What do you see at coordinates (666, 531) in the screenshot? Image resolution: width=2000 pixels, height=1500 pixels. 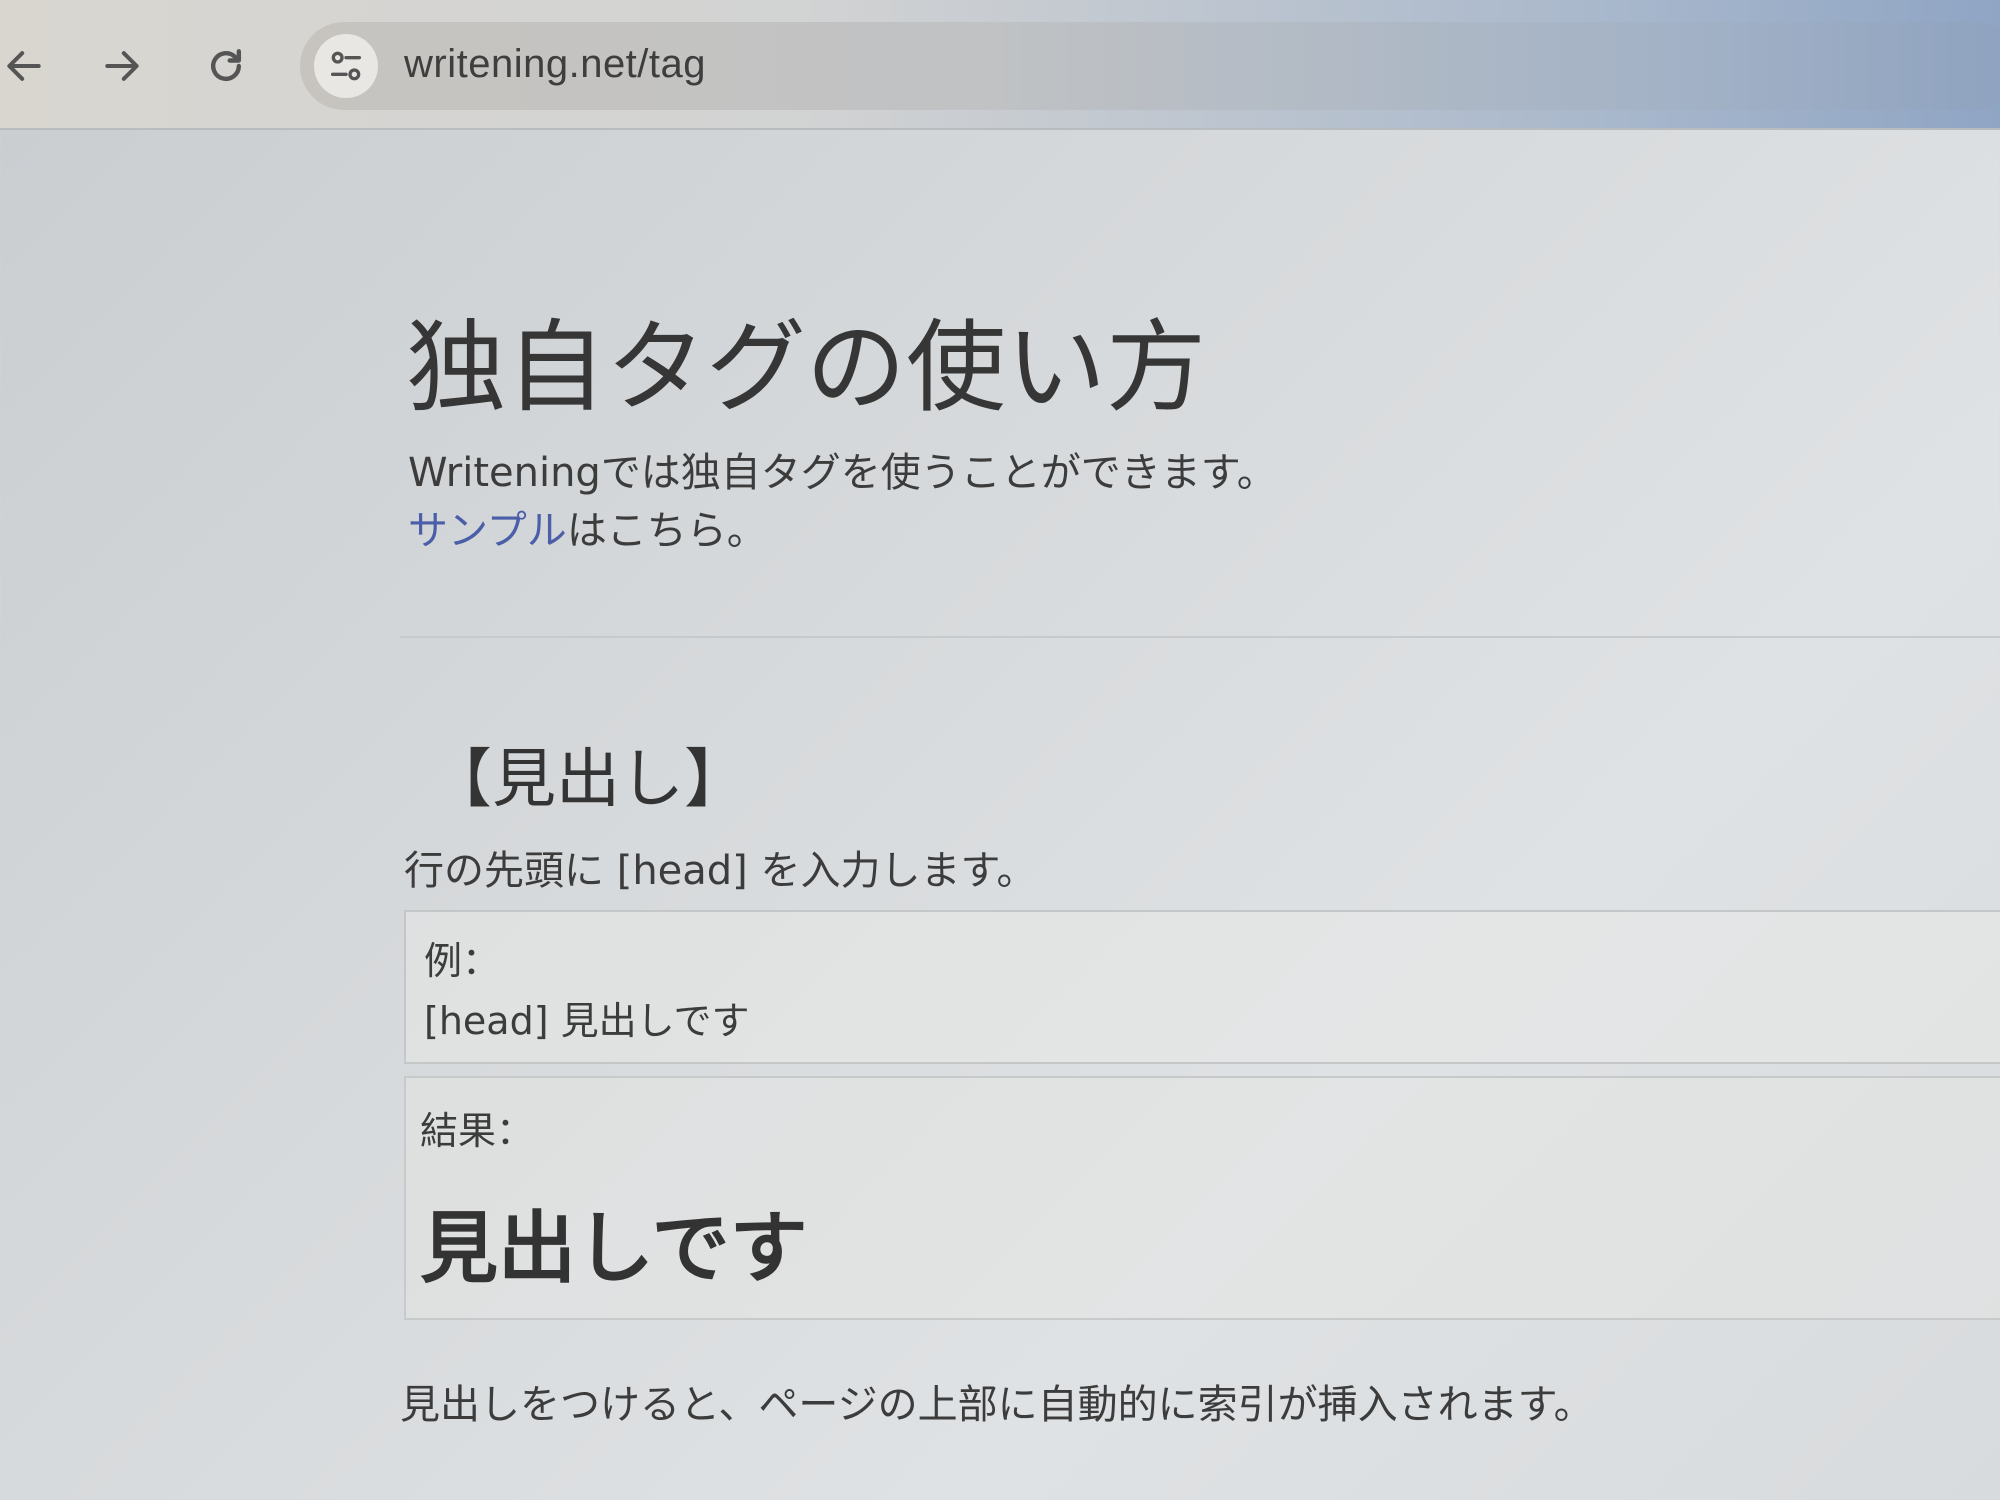 I see `sample-line-text: はこちら。` at bounding box center [666, 531].